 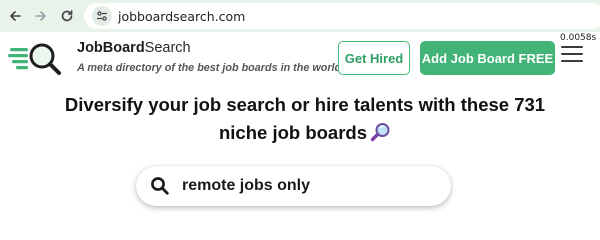 I want to click on hero-title-line2-wrap: niche job boards, so click(x=305, y=133).